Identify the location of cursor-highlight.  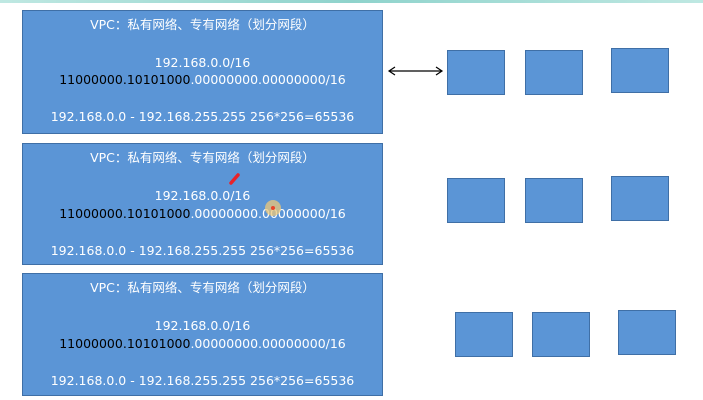
(273, 208).